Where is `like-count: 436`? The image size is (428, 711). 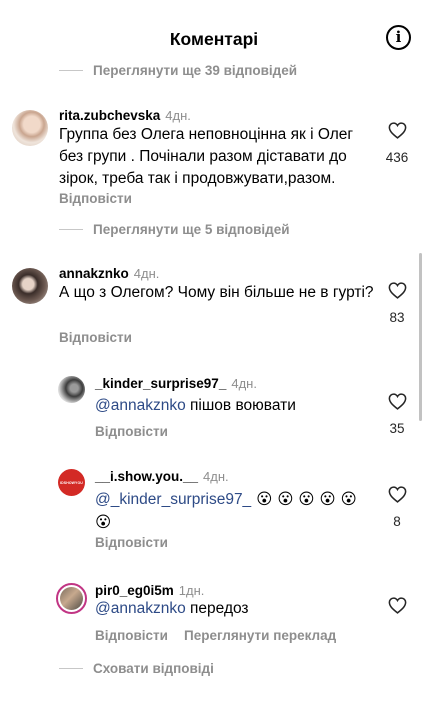
like-count: 436 is located at coordinates (397, 157).